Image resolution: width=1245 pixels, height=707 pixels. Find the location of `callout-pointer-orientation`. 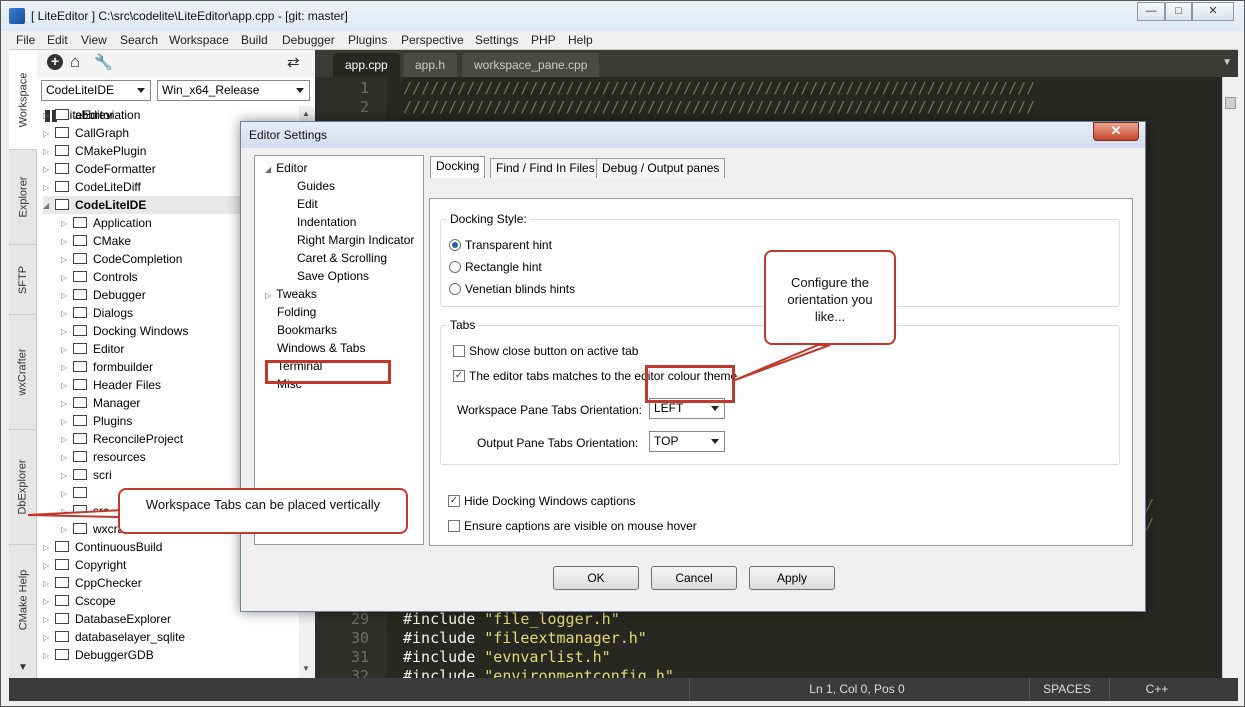

callout-pointer-orientation is located at coordinates (782, 362).